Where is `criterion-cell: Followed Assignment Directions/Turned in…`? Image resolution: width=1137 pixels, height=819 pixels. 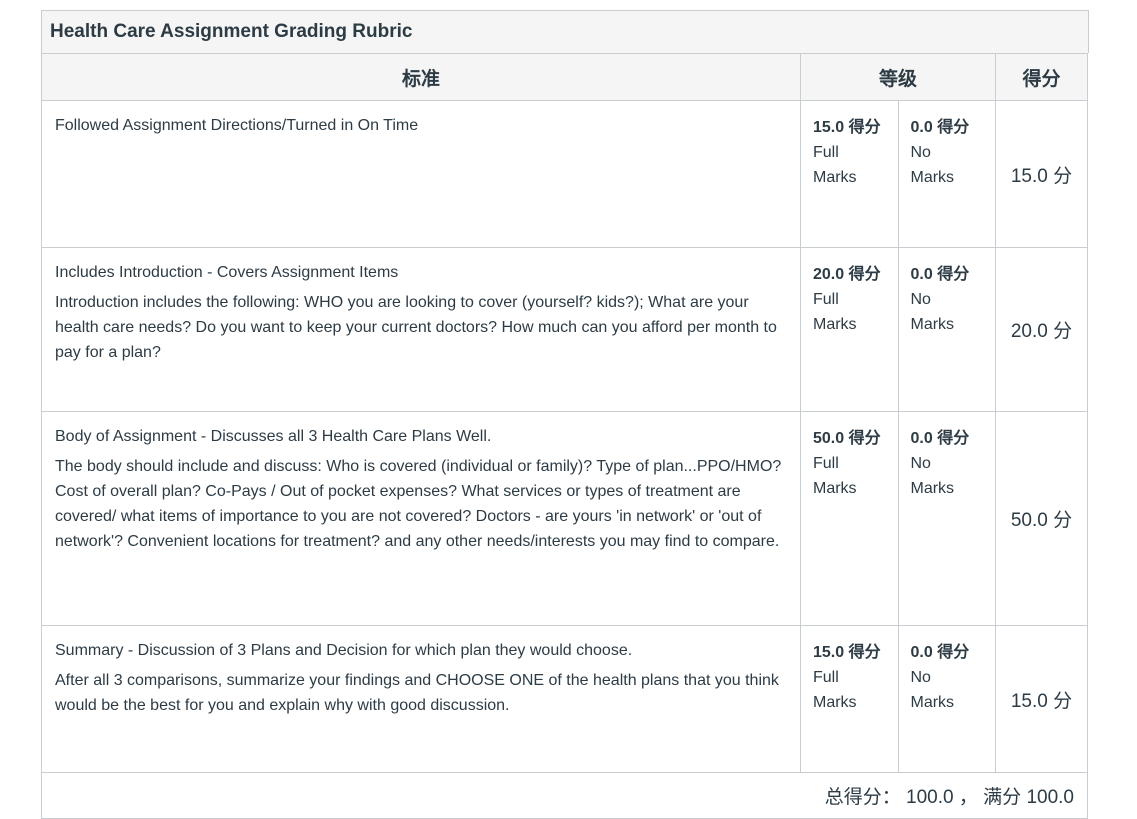 criterion-cell: Followed Assignment Directions/Turned in… is located at coordinates (421, 174).